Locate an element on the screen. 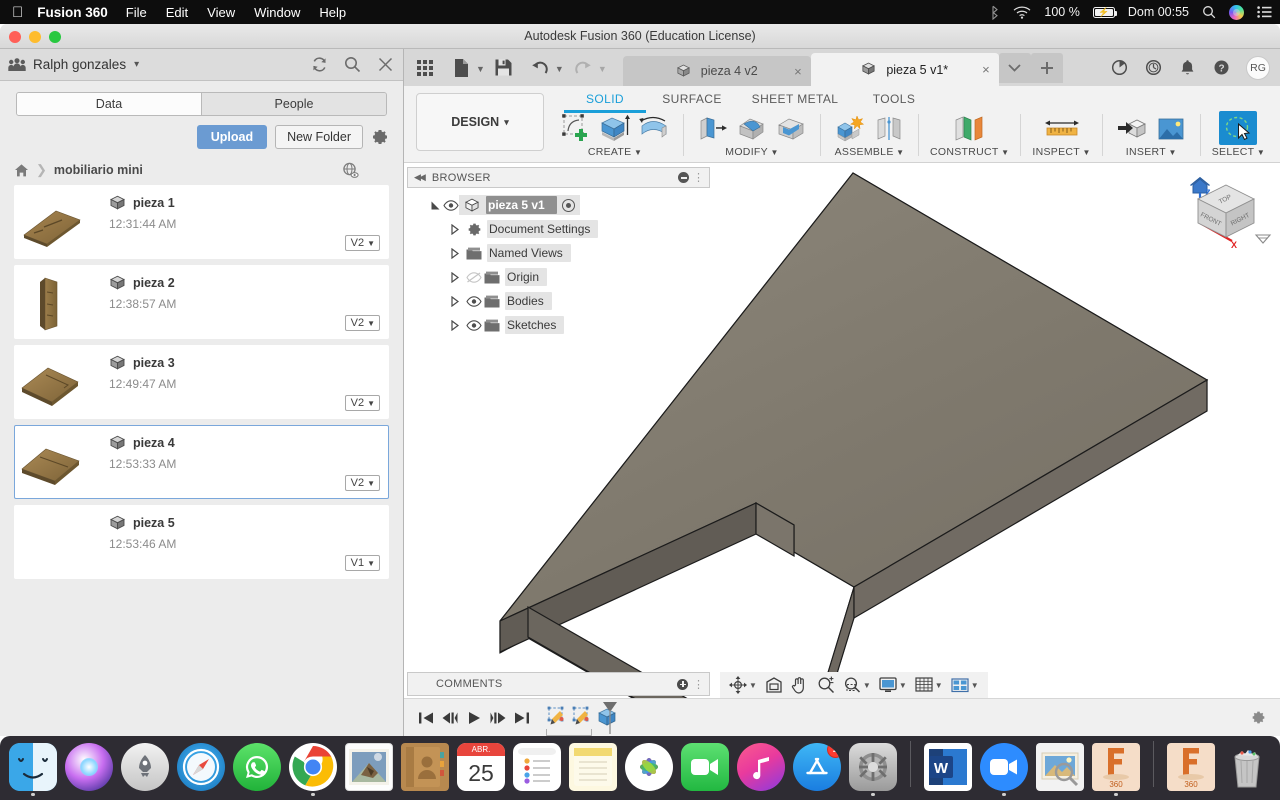 The image size is (1280, 800). dock-item-appstore: 2 is located at coordinates (817, 769).